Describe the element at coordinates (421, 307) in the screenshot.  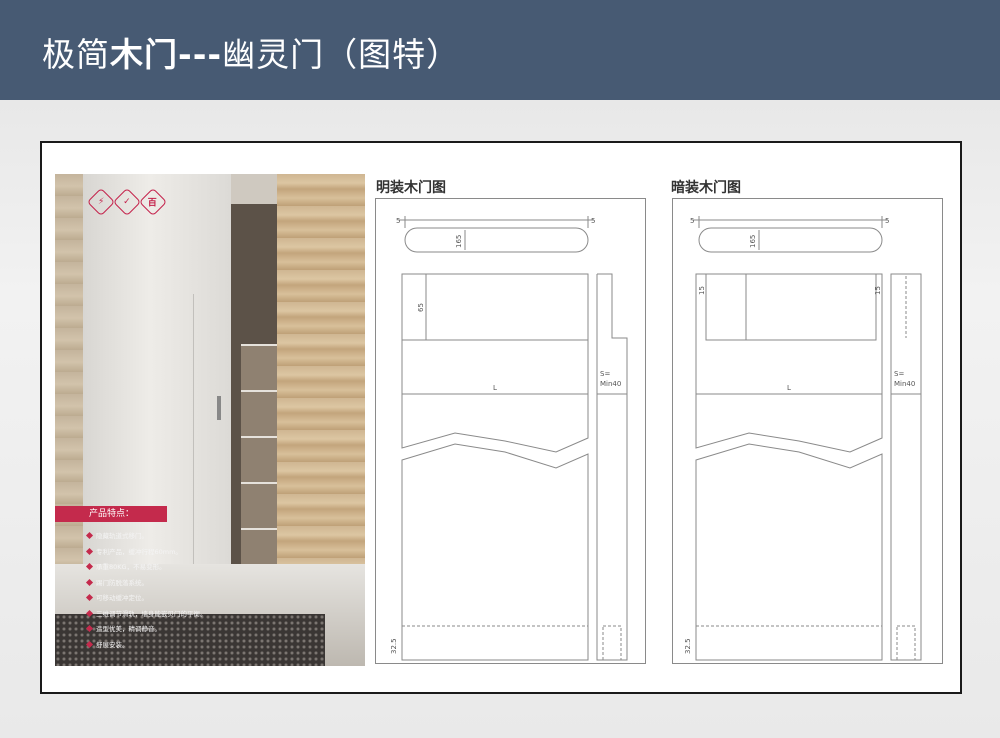
I see `dim-top: 65` at that location.